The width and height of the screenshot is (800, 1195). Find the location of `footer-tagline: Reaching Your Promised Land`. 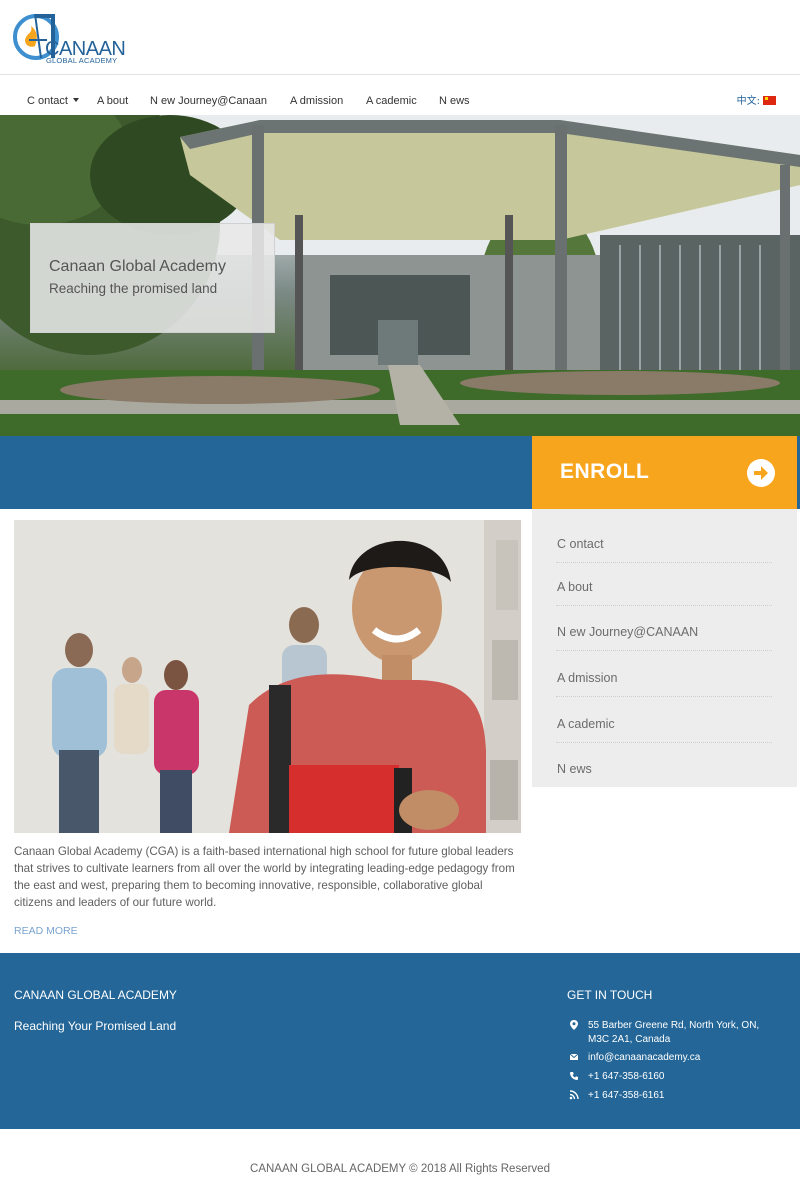

footer-tagline: Reaching Your Promised Land is located at coordinates (95, 1026).